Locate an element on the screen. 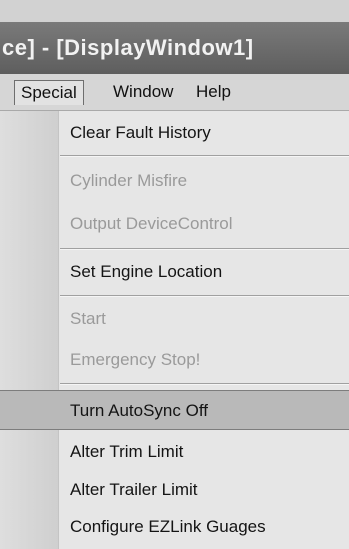 This screenshot has height=549, width=349. menu-item-start: Start is located at coordinates (174, 319).